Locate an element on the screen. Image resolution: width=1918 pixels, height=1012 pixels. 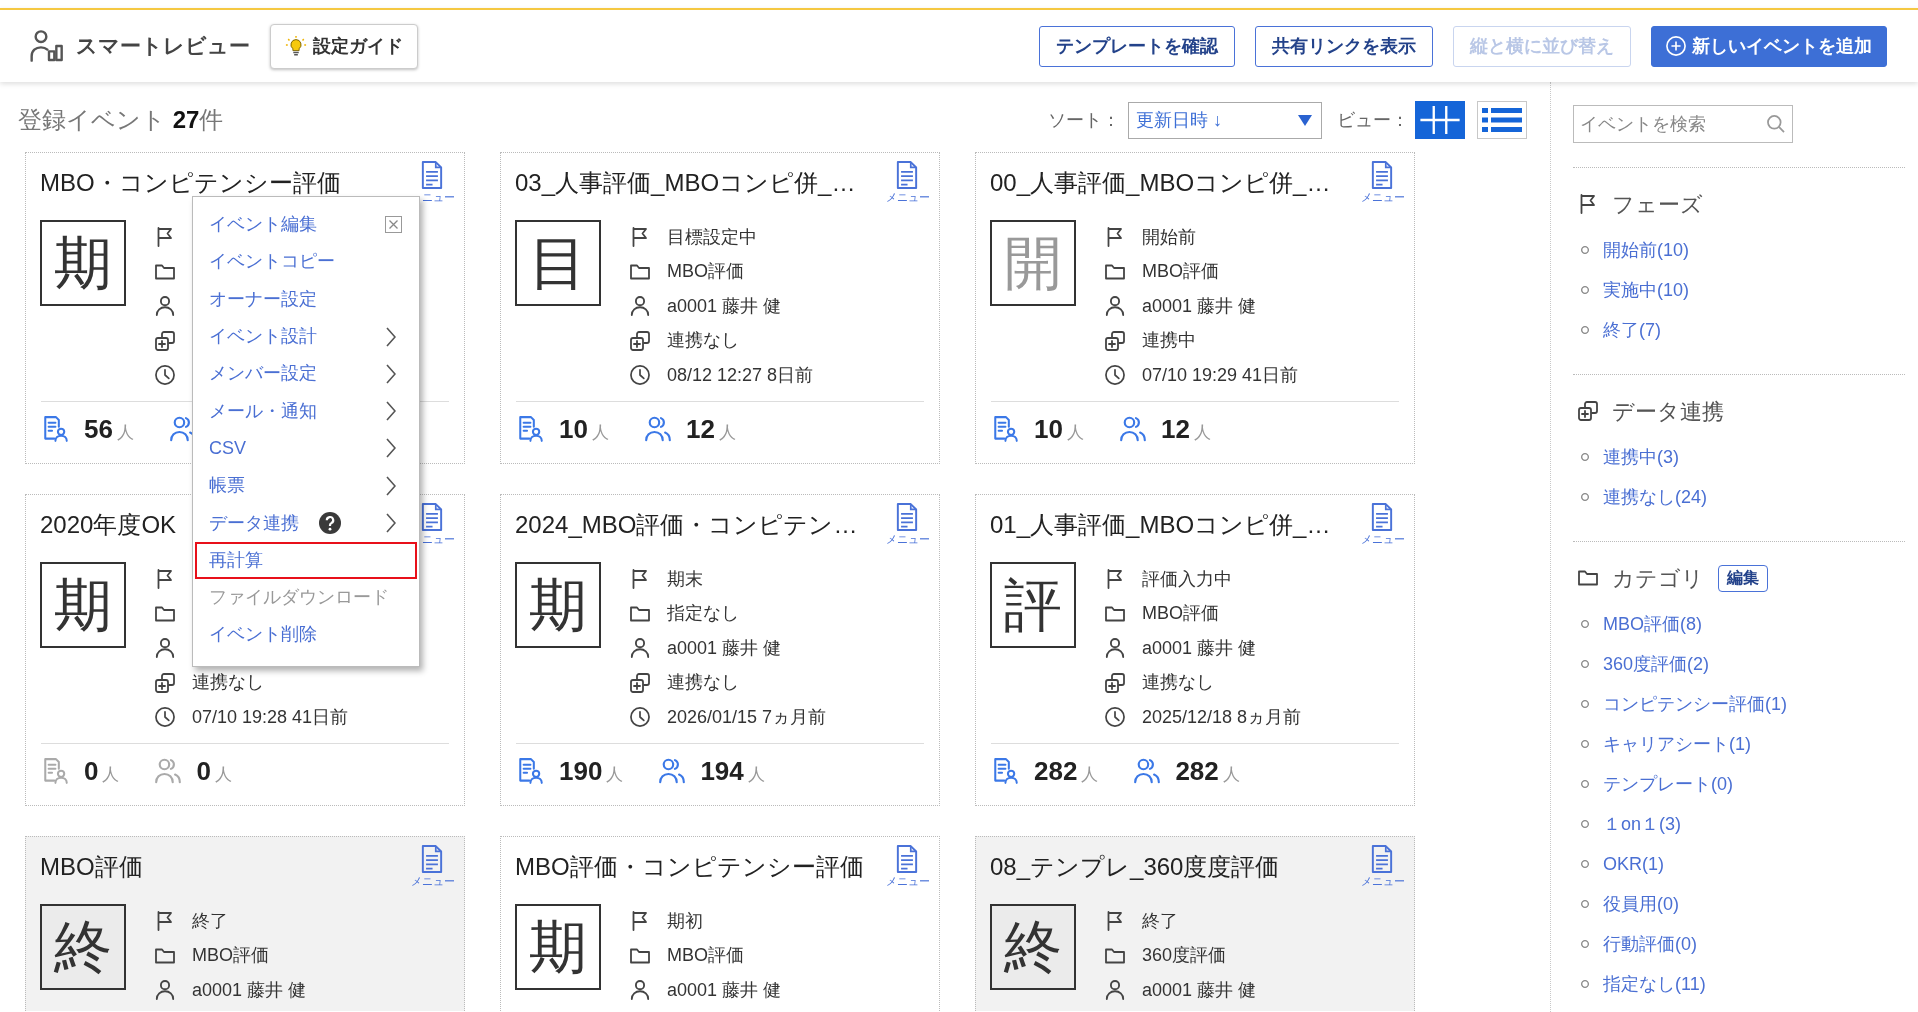
outline-button: テンプレートを確認 is located at coordinates (1137, 46).